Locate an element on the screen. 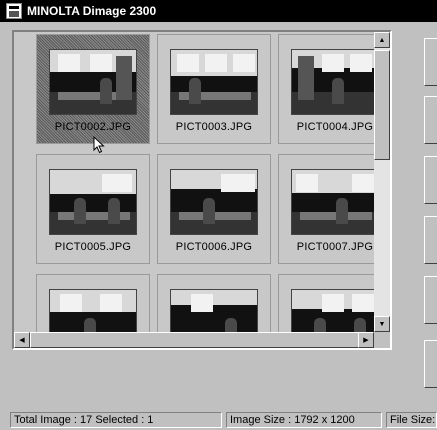 This screenshot has height=430, width=437. scroll-up-button: ▲ is located at coordinates (382, 40).